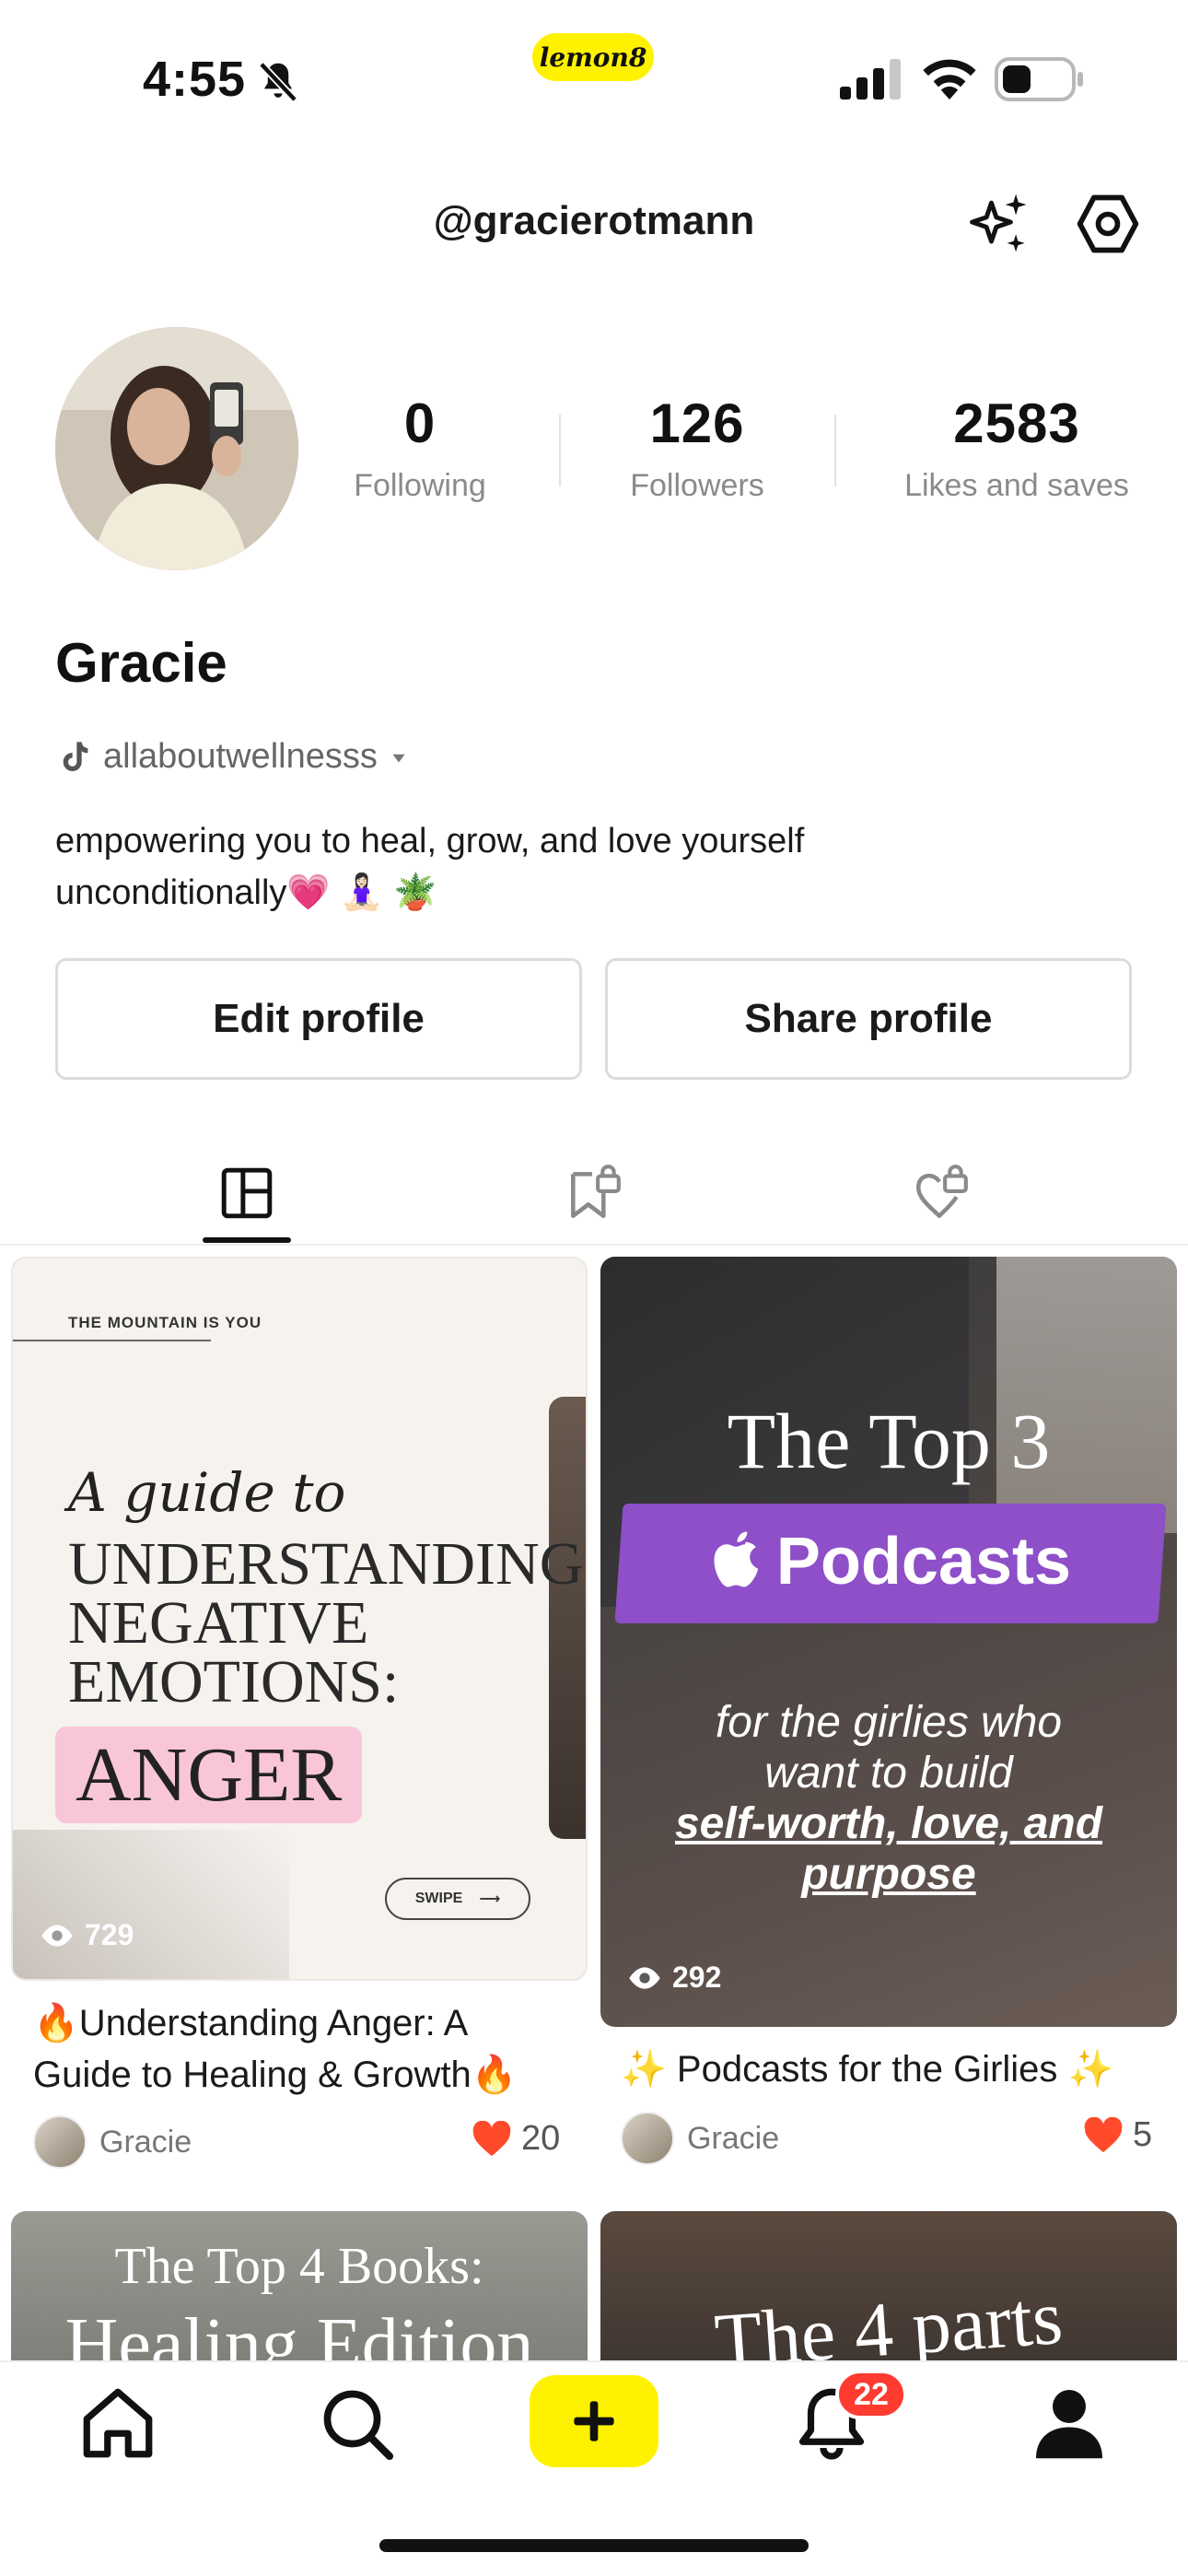 Image resolution: width=1188 pixels, height=2576 pixels. I want to click on caret-down-icon, so click(398, 758).